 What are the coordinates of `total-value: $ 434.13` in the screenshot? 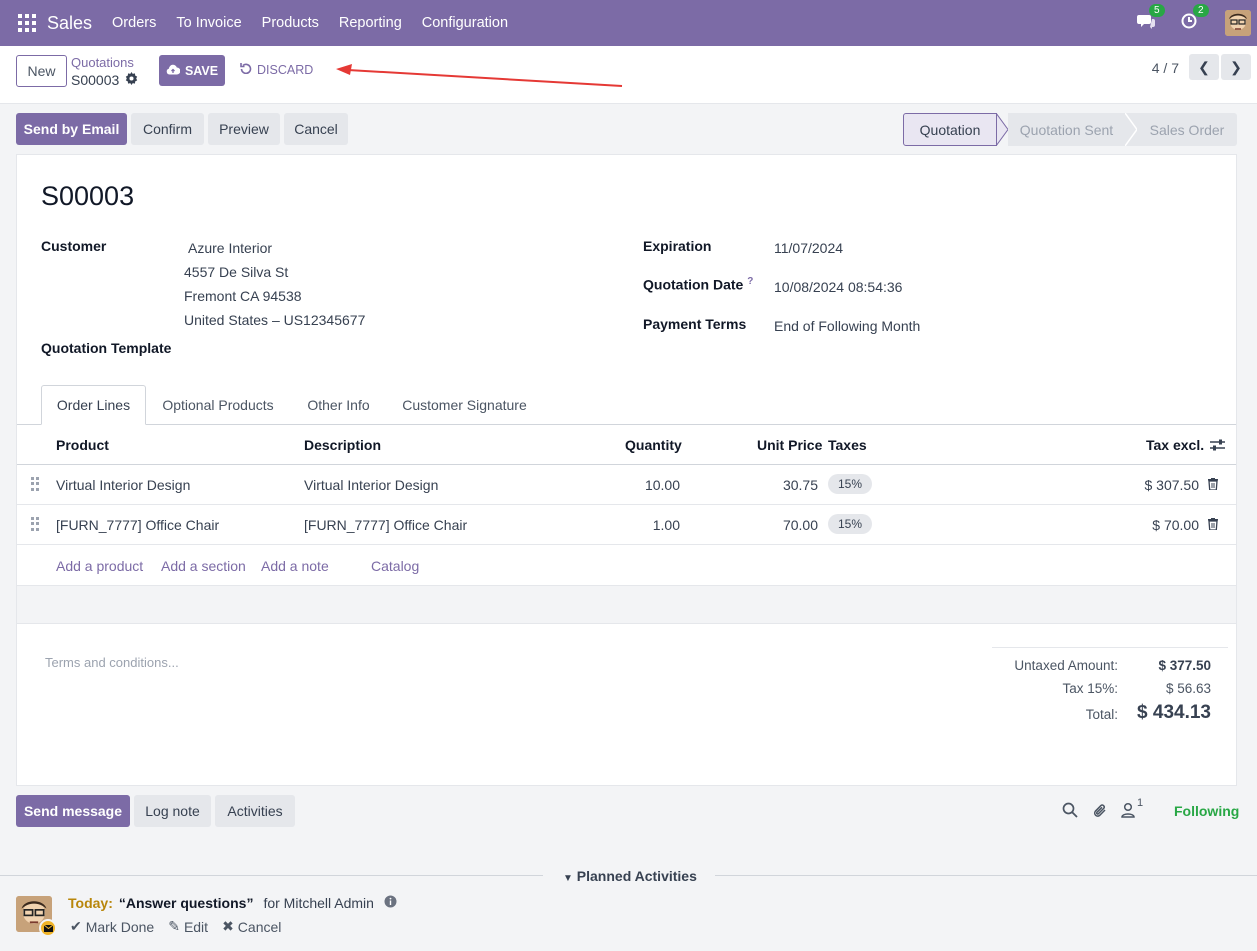 It's located at (1174, 712).